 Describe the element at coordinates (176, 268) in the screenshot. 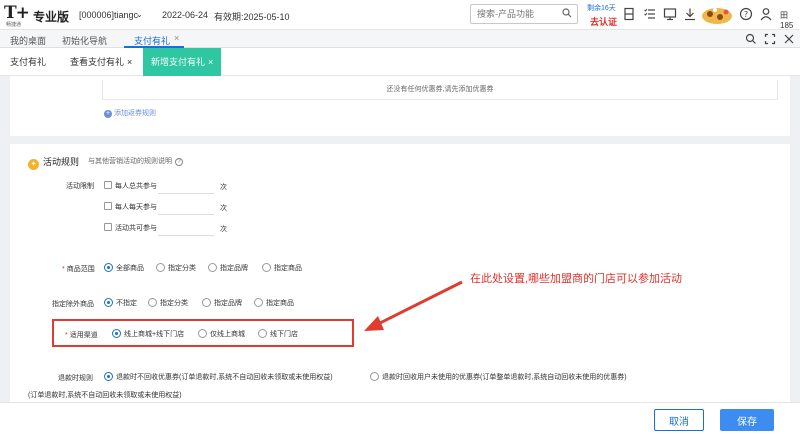

I see `scope-category: 指定分类` at that location.